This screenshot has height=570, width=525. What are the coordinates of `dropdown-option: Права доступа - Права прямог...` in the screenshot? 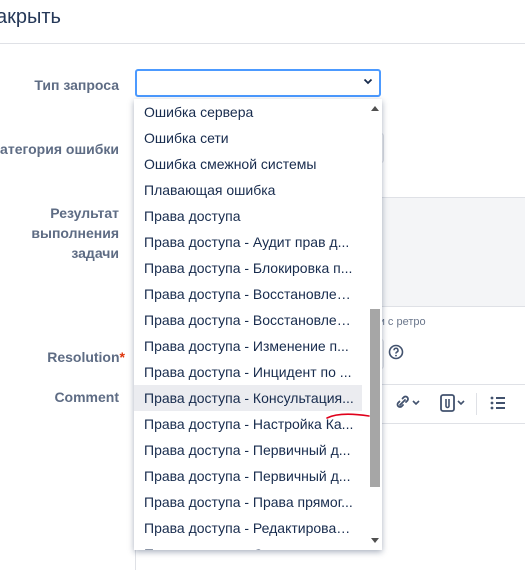 It's located at (244, 502).